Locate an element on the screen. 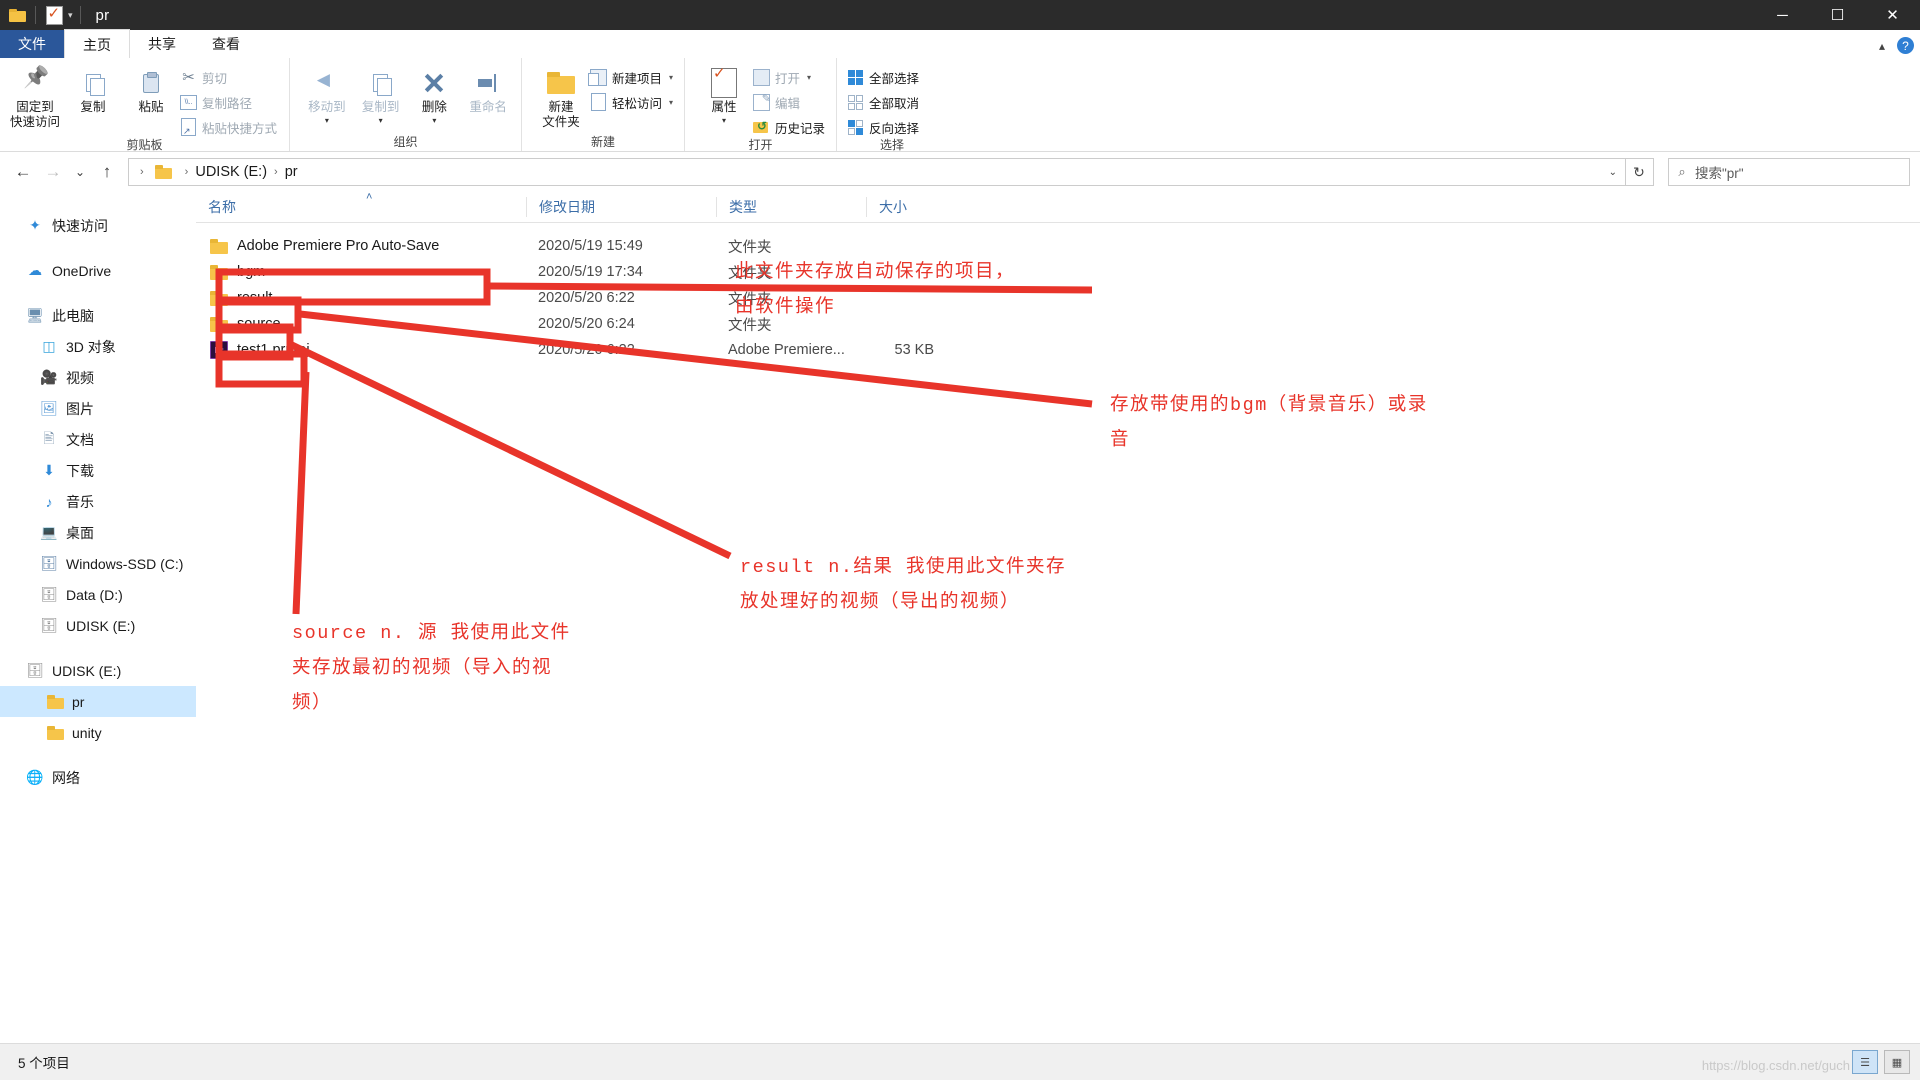  refresh-button: ↻ is located at coordinates (1639, 172).